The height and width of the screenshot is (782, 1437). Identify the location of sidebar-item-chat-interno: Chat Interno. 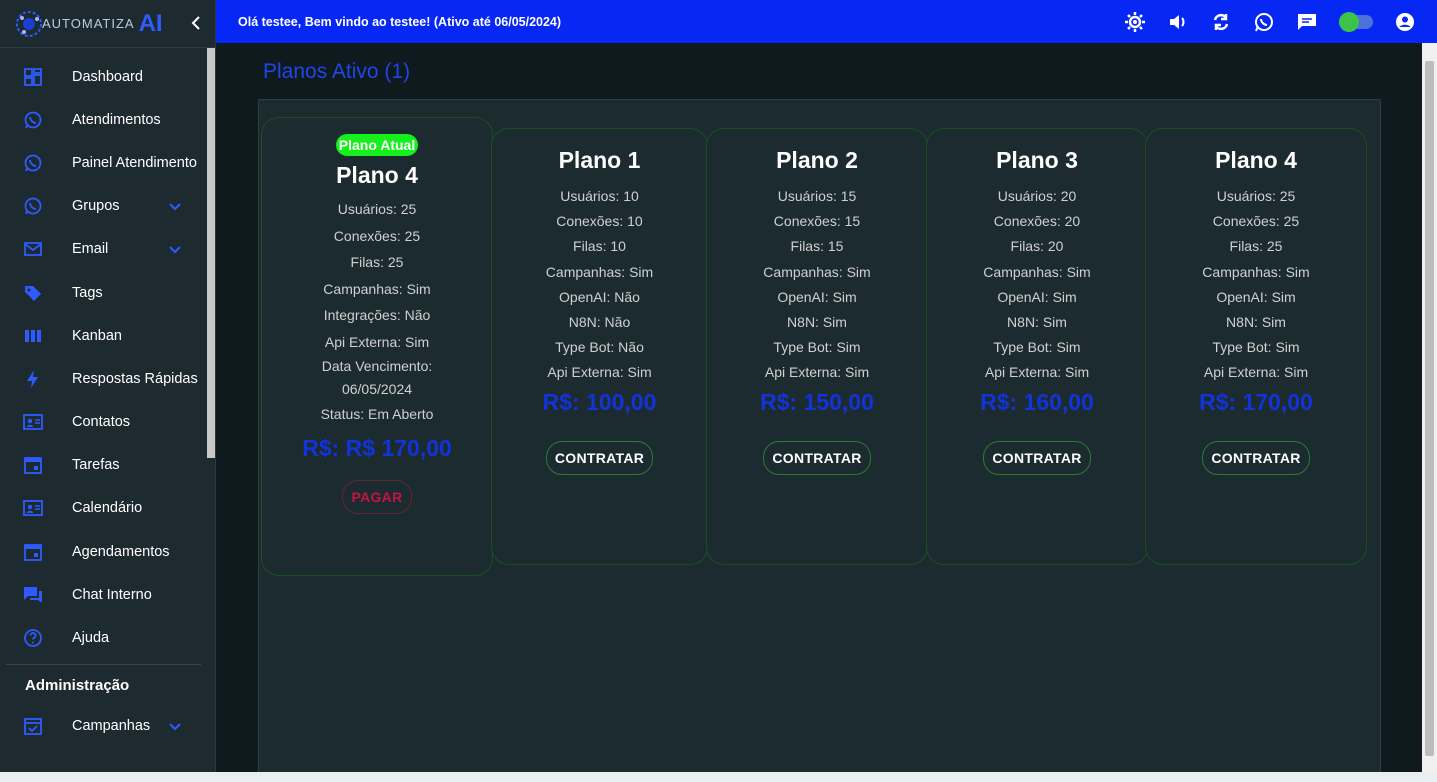
(107, 594).